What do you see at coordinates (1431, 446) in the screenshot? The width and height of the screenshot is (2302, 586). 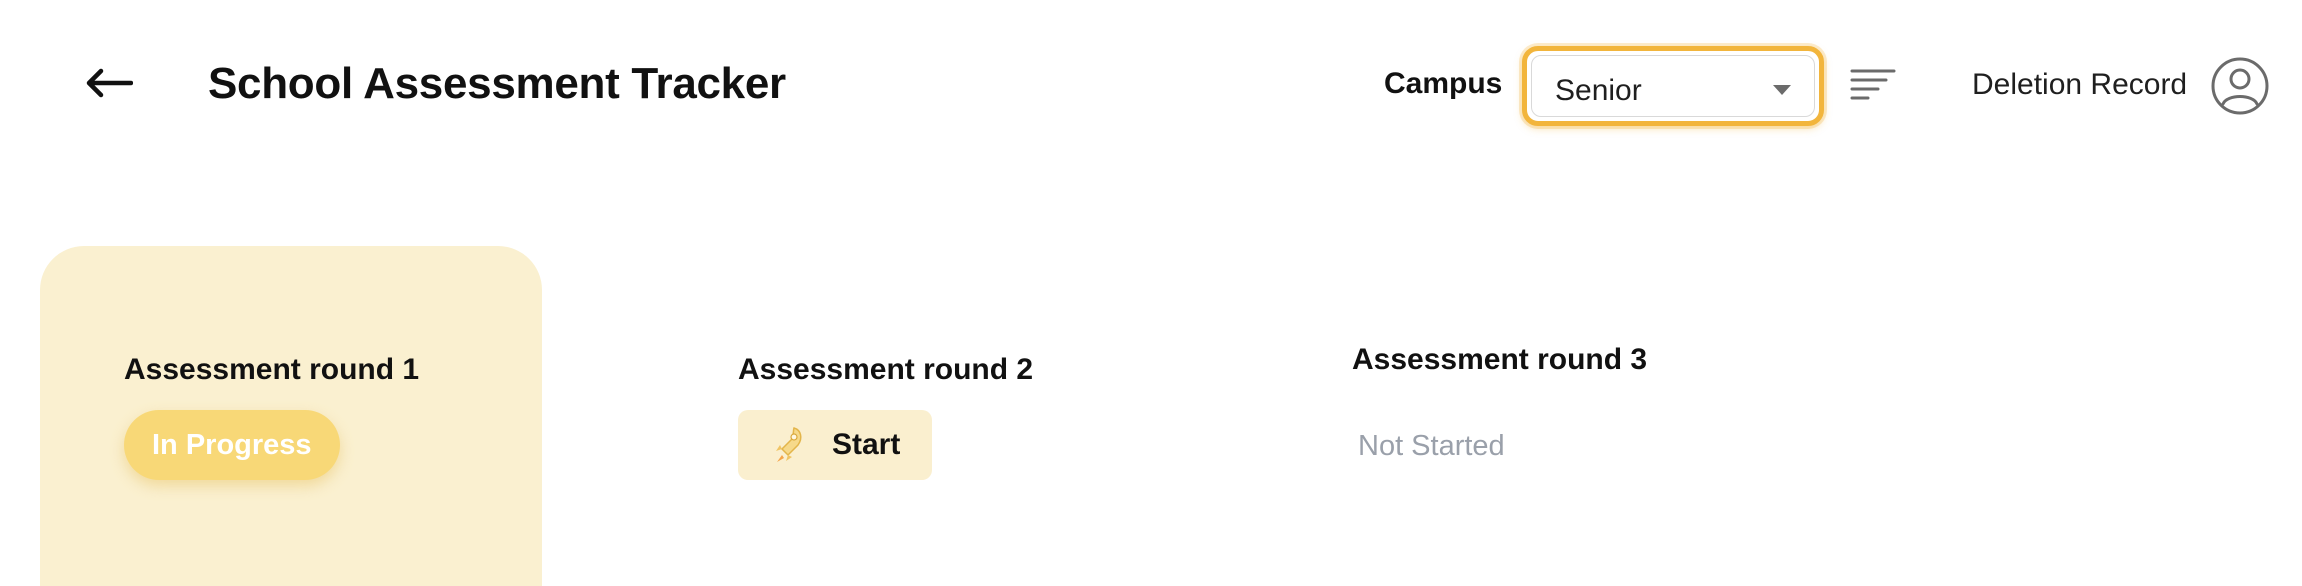 I see `round-3-status-text: Not Started` at bounding box center [1431, 446].